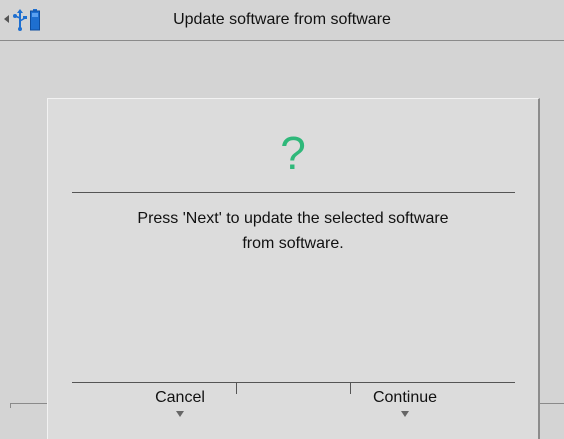  I want to click on page-title: Update software from software, so click(282, 19).